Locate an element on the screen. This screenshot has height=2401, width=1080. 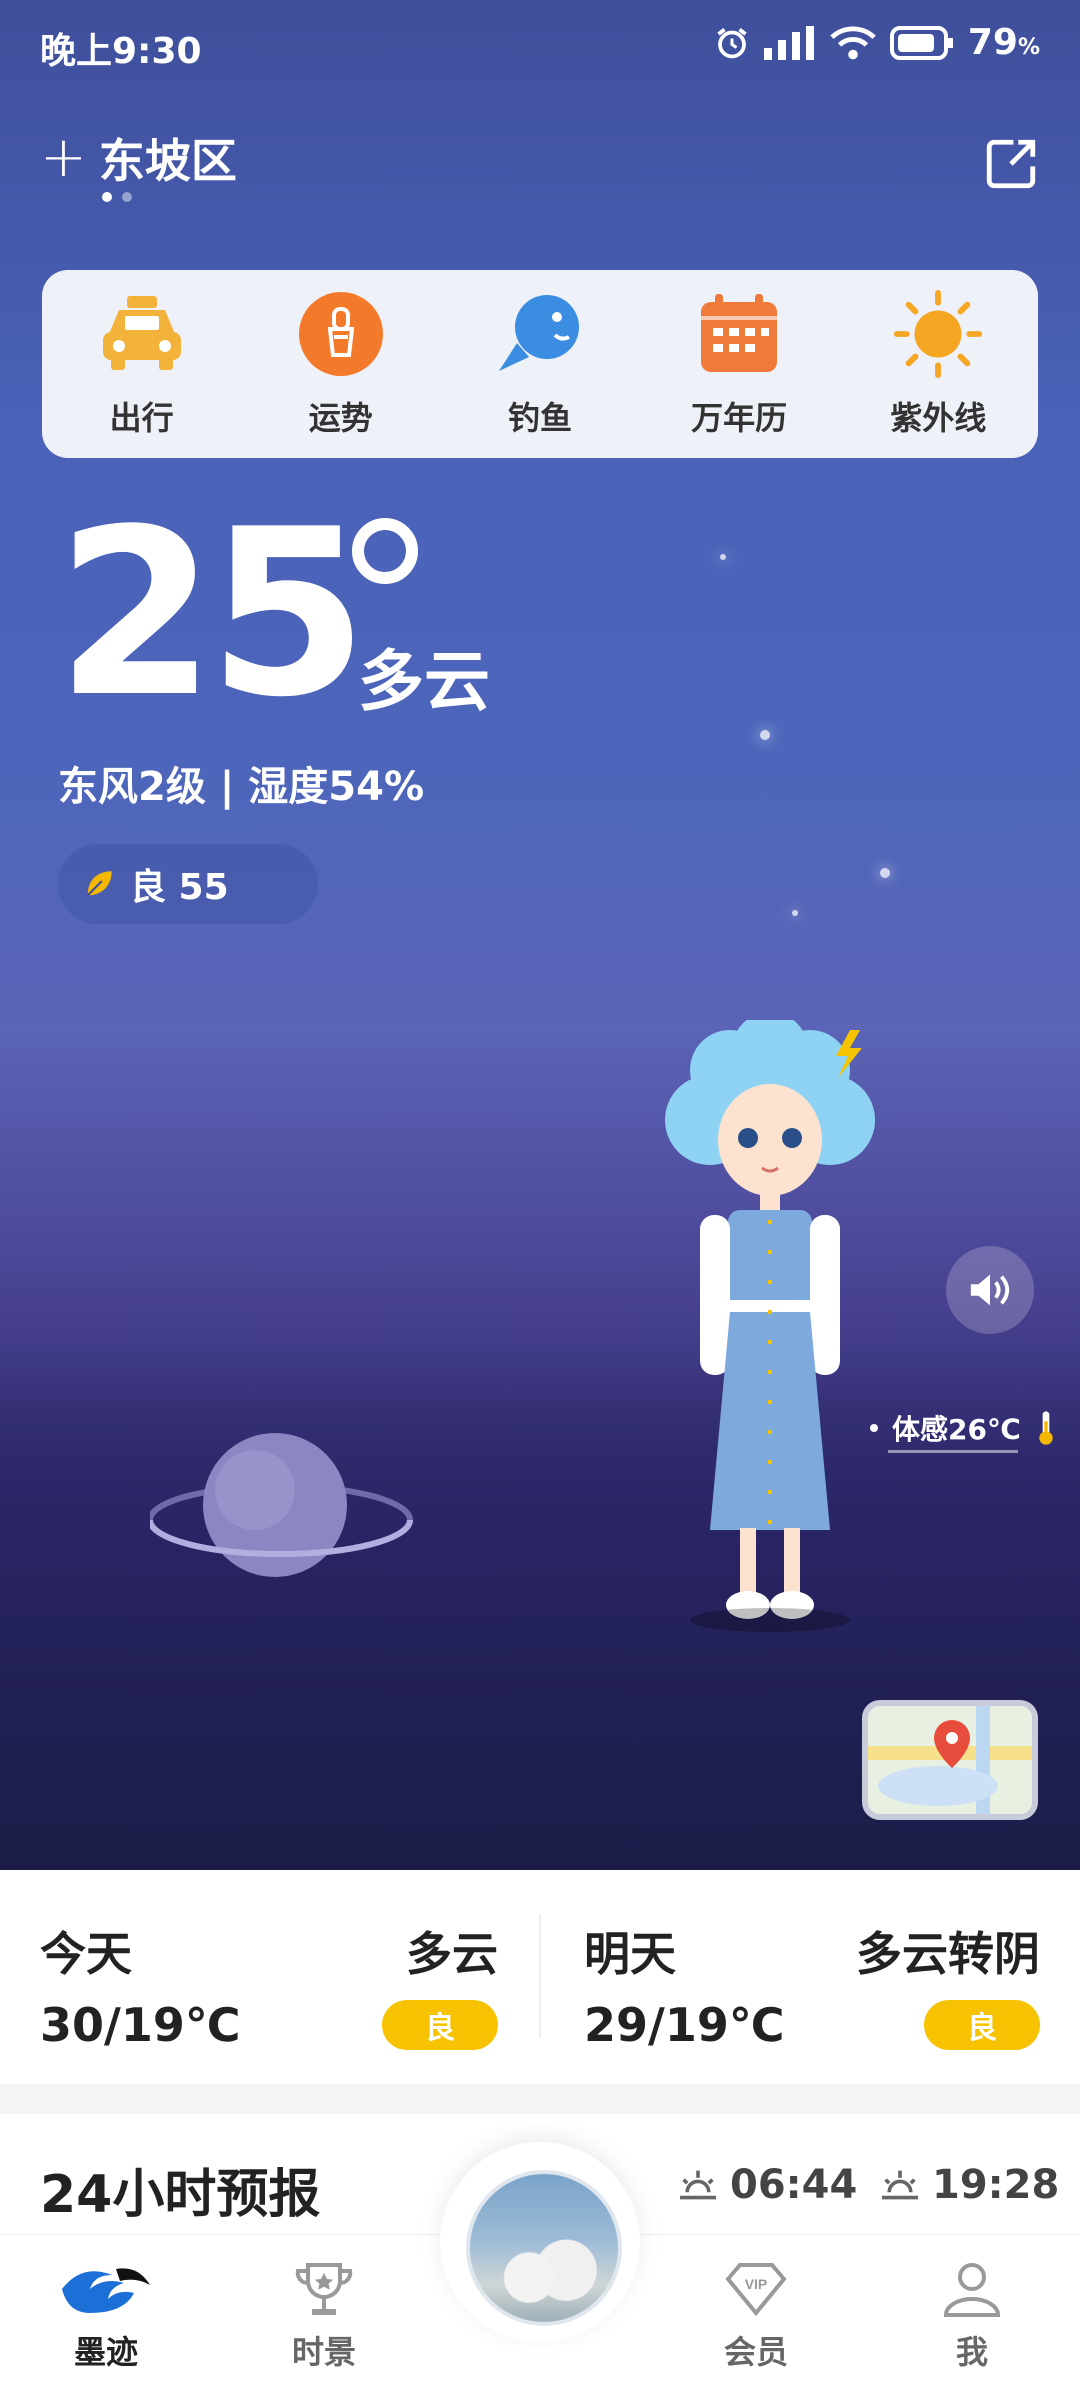
nav-me: 我 is located at coordinates (972, 2316).